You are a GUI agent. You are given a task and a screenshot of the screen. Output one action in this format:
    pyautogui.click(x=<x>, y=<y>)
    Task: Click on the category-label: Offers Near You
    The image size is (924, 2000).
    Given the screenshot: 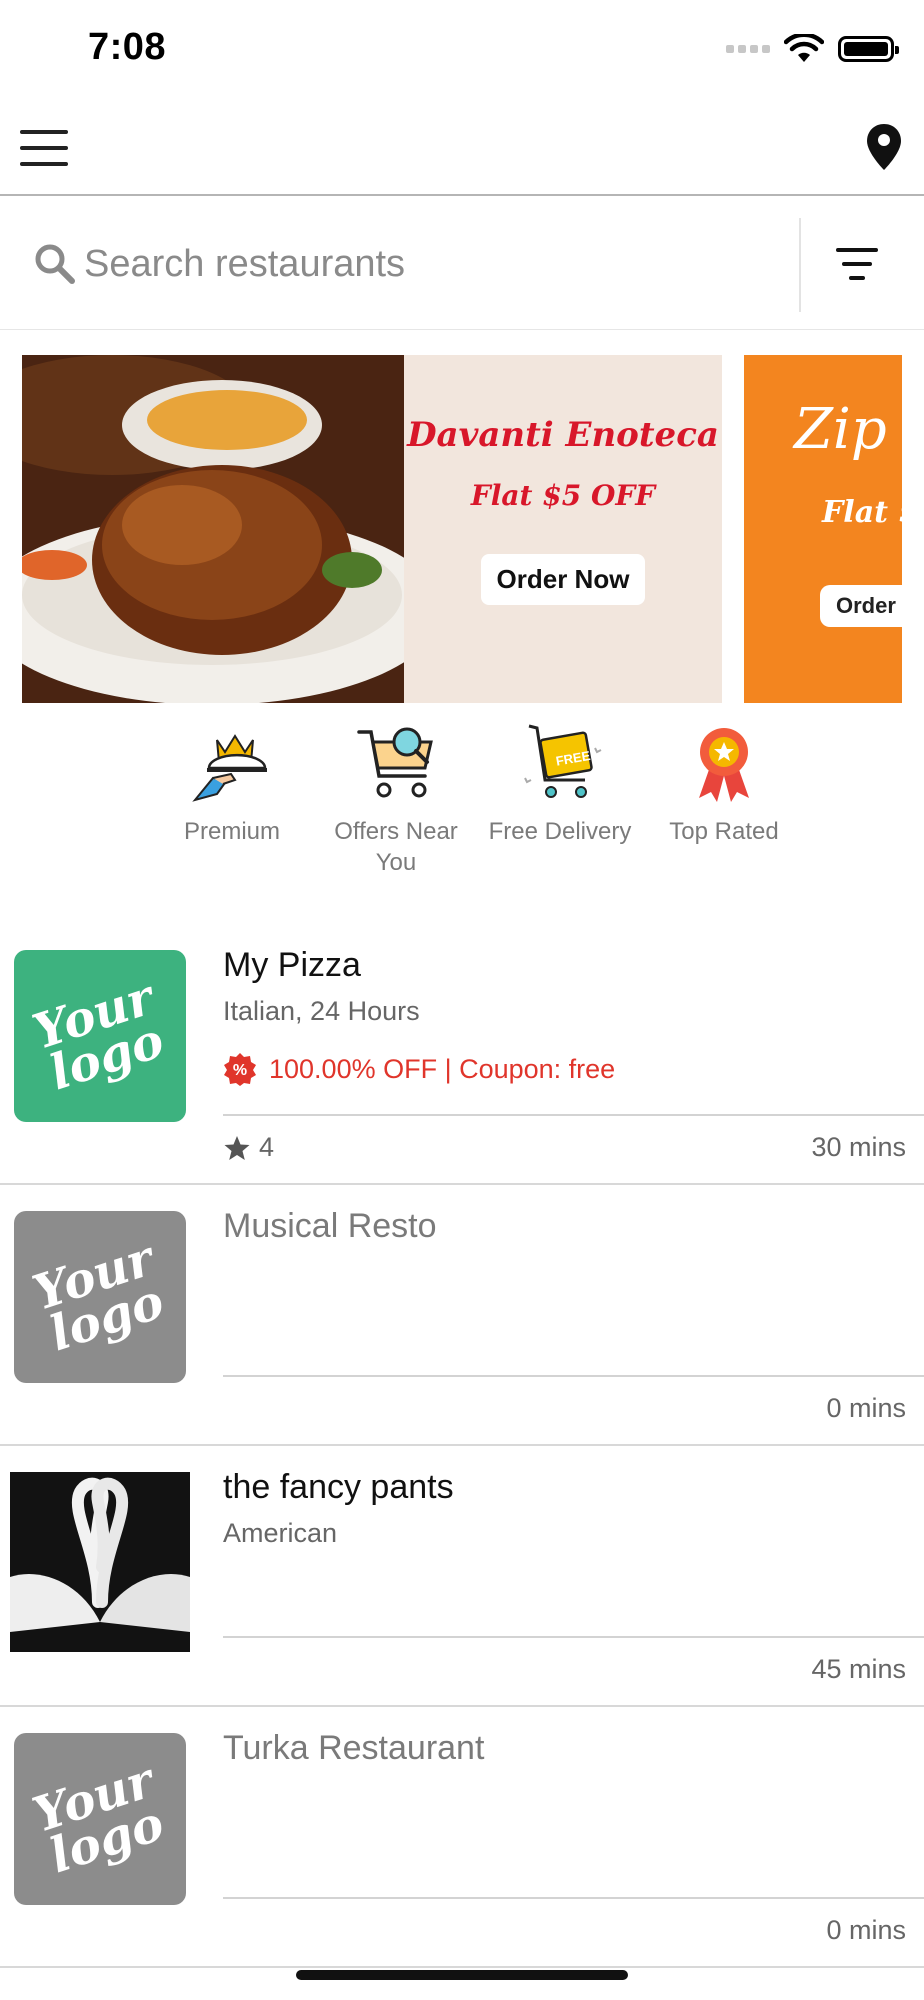 What is the action you would take?
    pyautogui.click(x=396, y=847)
    